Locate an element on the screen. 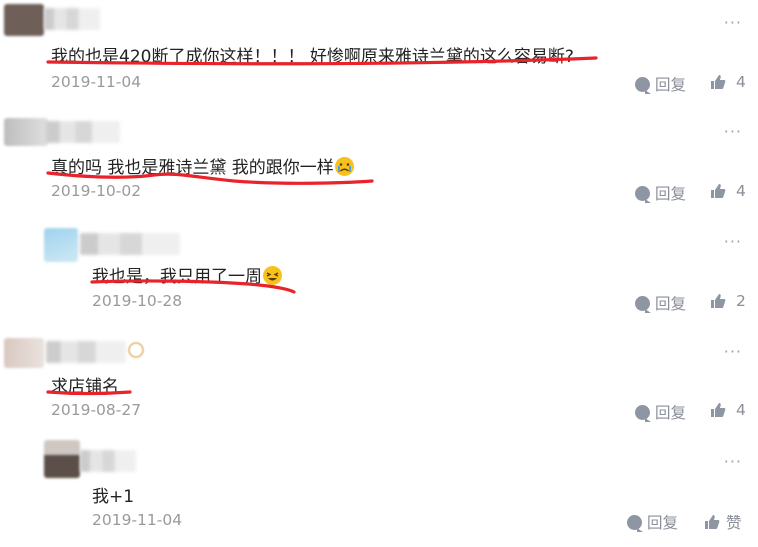 The height and width of the screenshot is (547, 758). comment-date: 2019-10-28 is located at coordinates (137, 301).